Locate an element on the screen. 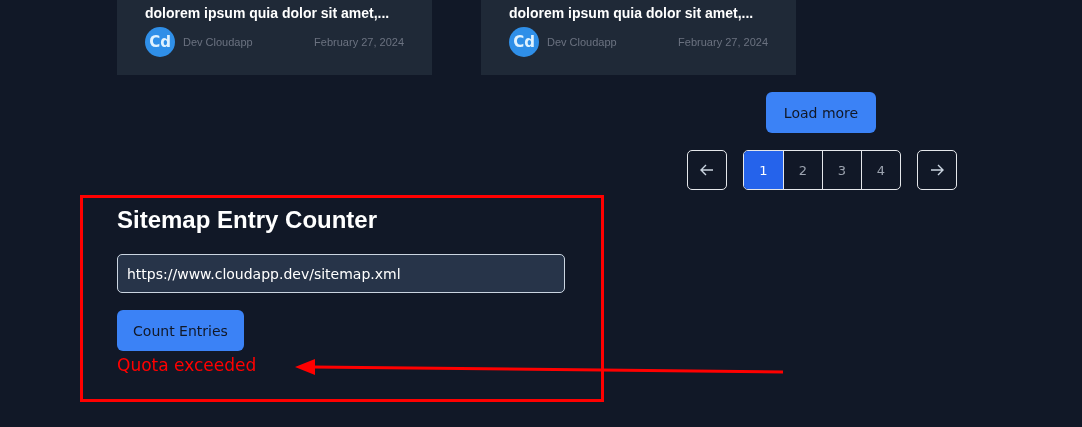 This screenshot has height=427, width=1082. error-message: Quota exceeded is located at coordinates (187, 365).